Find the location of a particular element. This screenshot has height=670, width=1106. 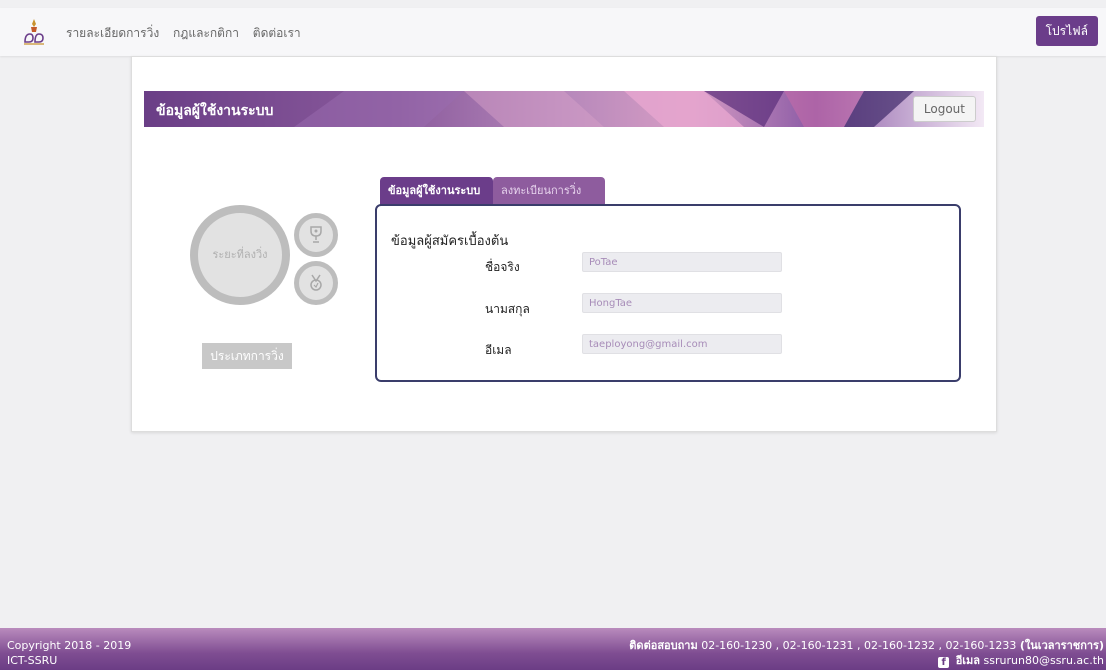

copyright-text: Copyright 2018 - 2019 is located at coordinates (69, 645).